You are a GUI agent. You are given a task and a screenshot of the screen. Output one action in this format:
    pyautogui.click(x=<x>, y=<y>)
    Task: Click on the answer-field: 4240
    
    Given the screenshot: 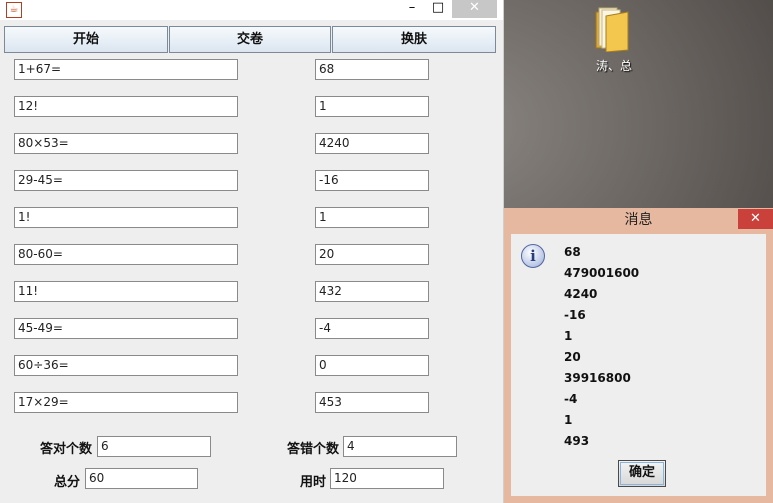 What is the action you would take?
    pyautogui.click(x=372, y=143)
    